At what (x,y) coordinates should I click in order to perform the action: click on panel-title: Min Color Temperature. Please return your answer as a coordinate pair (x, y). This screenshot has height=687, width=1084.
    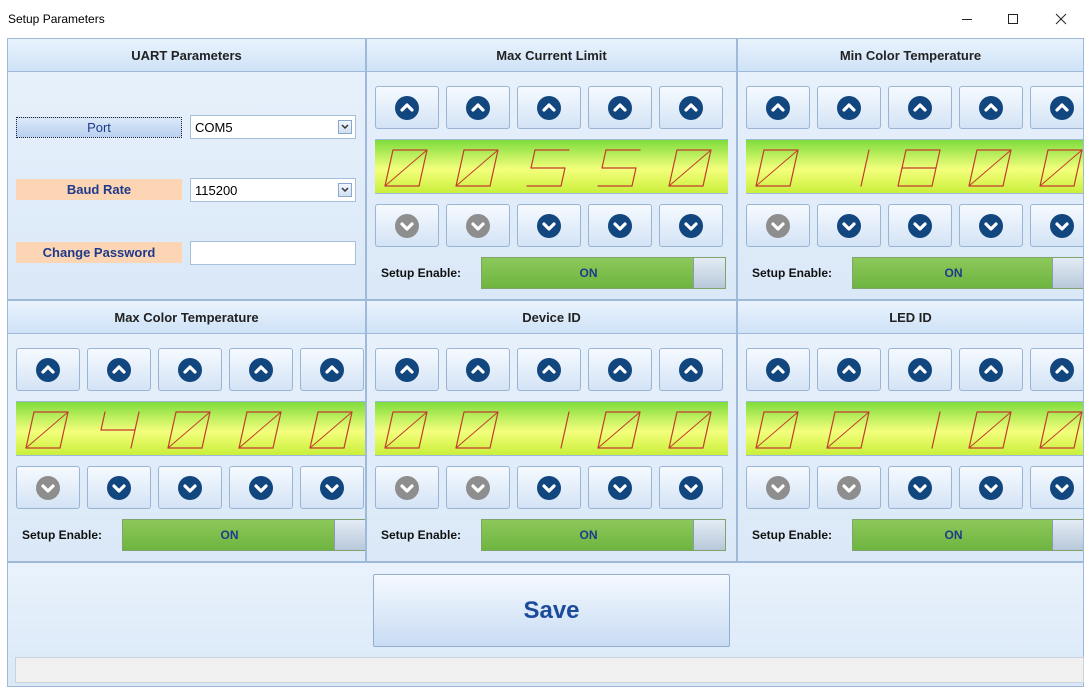
    Looking at the image, I should click on (910, 55).